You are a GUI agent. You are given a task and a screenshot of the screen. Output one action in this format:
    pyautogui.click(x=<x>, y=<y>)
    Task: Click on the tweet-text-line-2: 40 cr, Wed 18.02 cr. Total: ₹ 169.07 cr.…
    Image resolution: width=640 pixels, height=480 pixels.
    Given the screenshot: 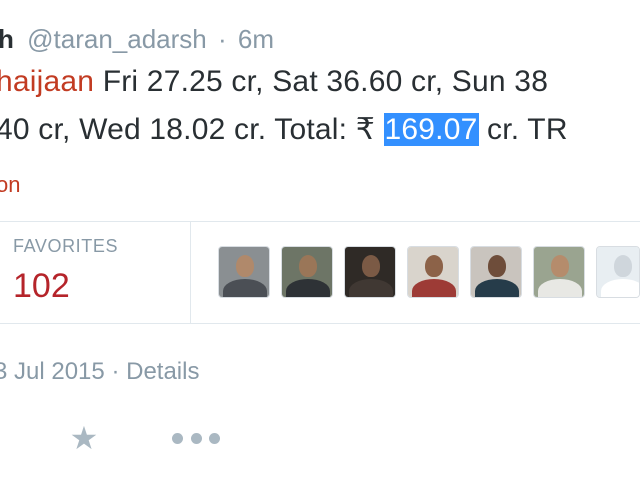 What is the action you would take?
    pyautogui.click(x=284, y=130)
    